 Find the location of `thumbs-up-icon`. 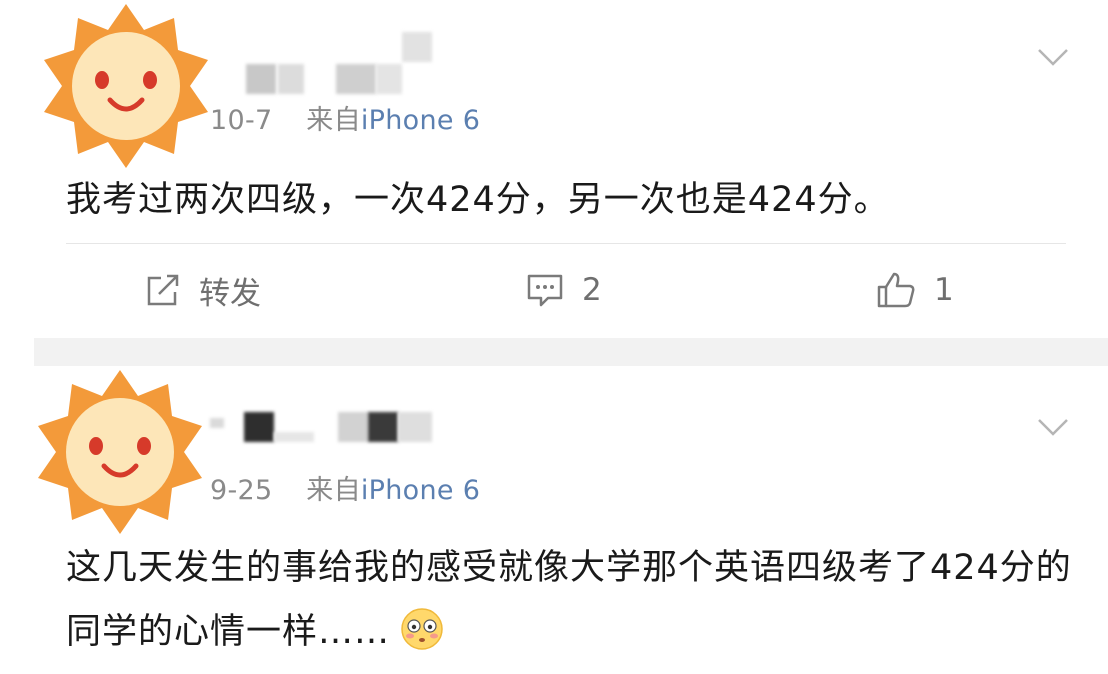

thumbs-up-icon is located at coordinates (896, 290).